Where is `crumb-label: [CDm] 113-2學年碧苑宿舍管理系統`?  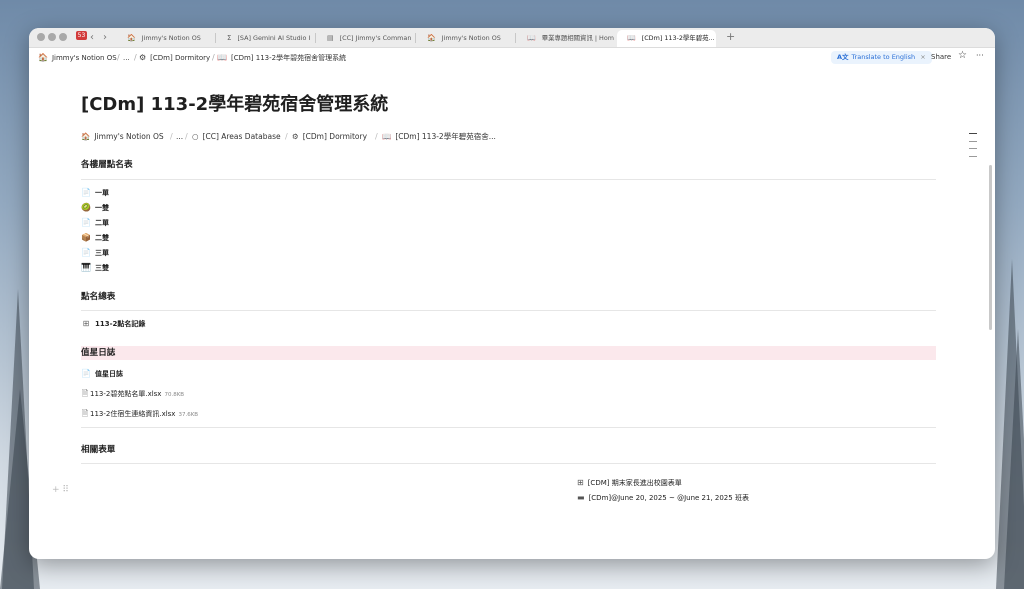
crumb-label: [CDm] 113-2學年碧苑宿舍管理系統 is located at coordinates (288, 58).